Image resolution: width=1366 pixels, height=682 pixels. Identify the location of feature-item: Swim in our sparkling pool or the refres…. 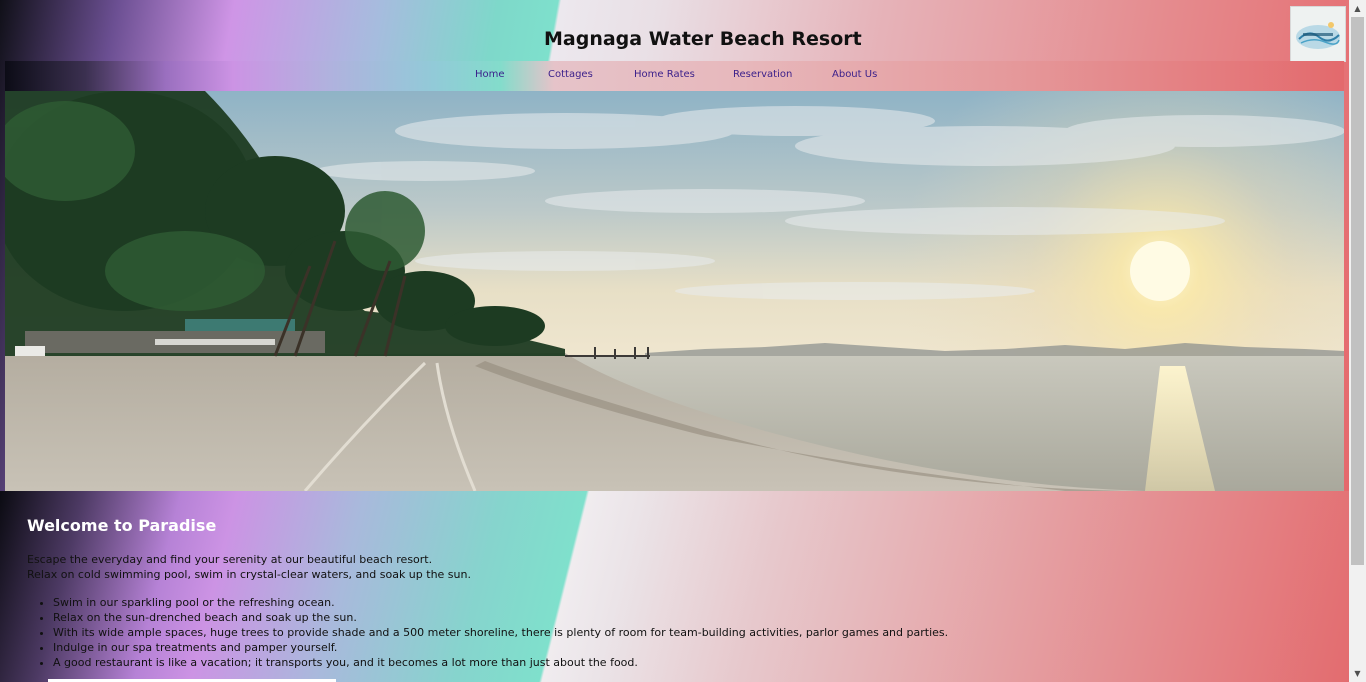
(500, 602).